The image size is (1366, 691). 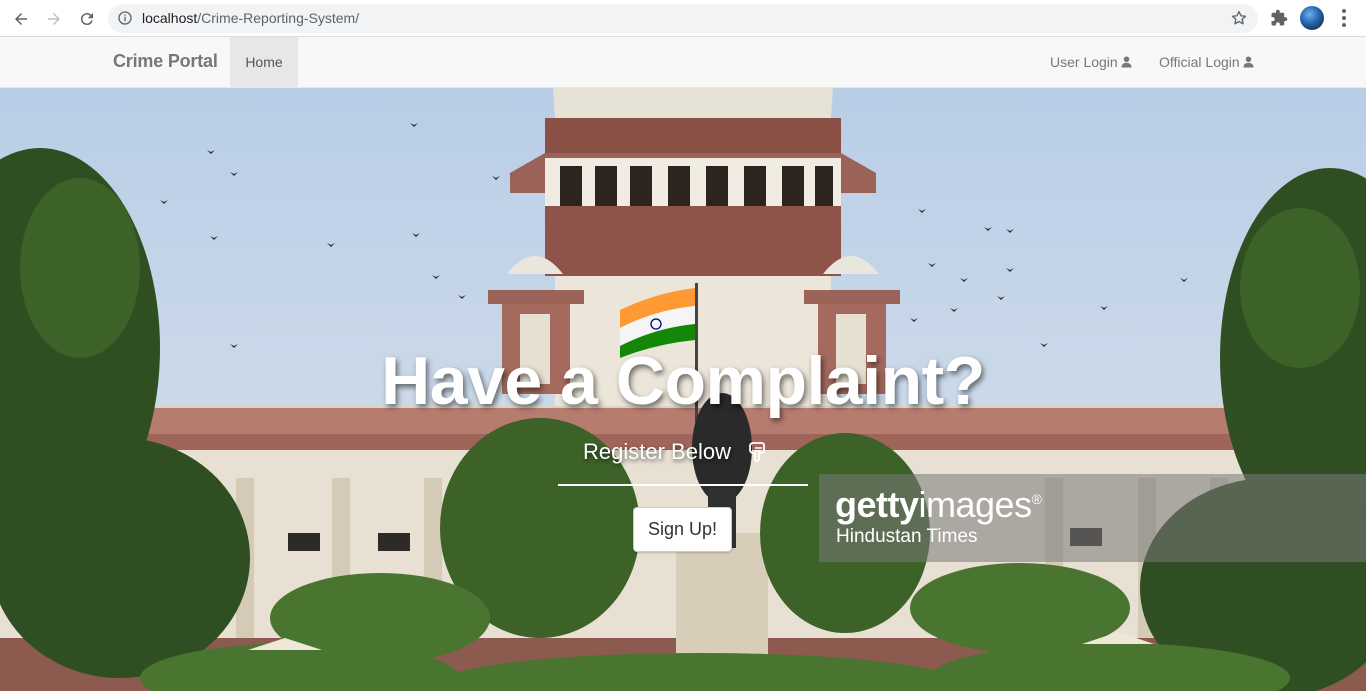 I want to click on getty-brand-light: images, so click(x=975, y=504).